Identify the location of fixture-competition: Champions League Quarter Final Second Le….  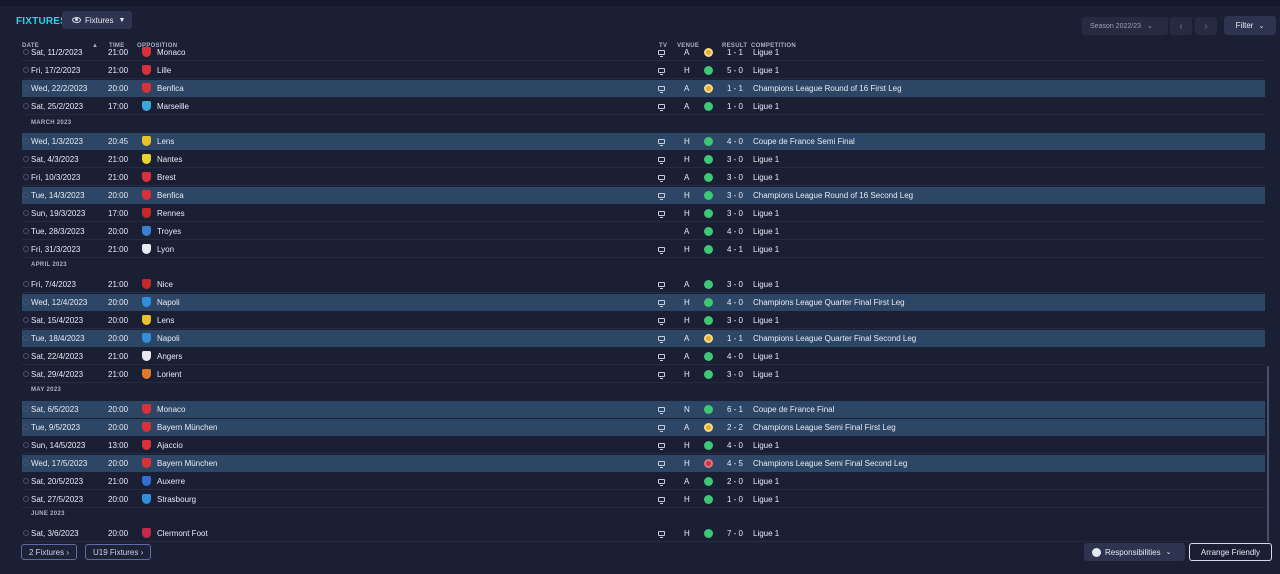
(834, 338).